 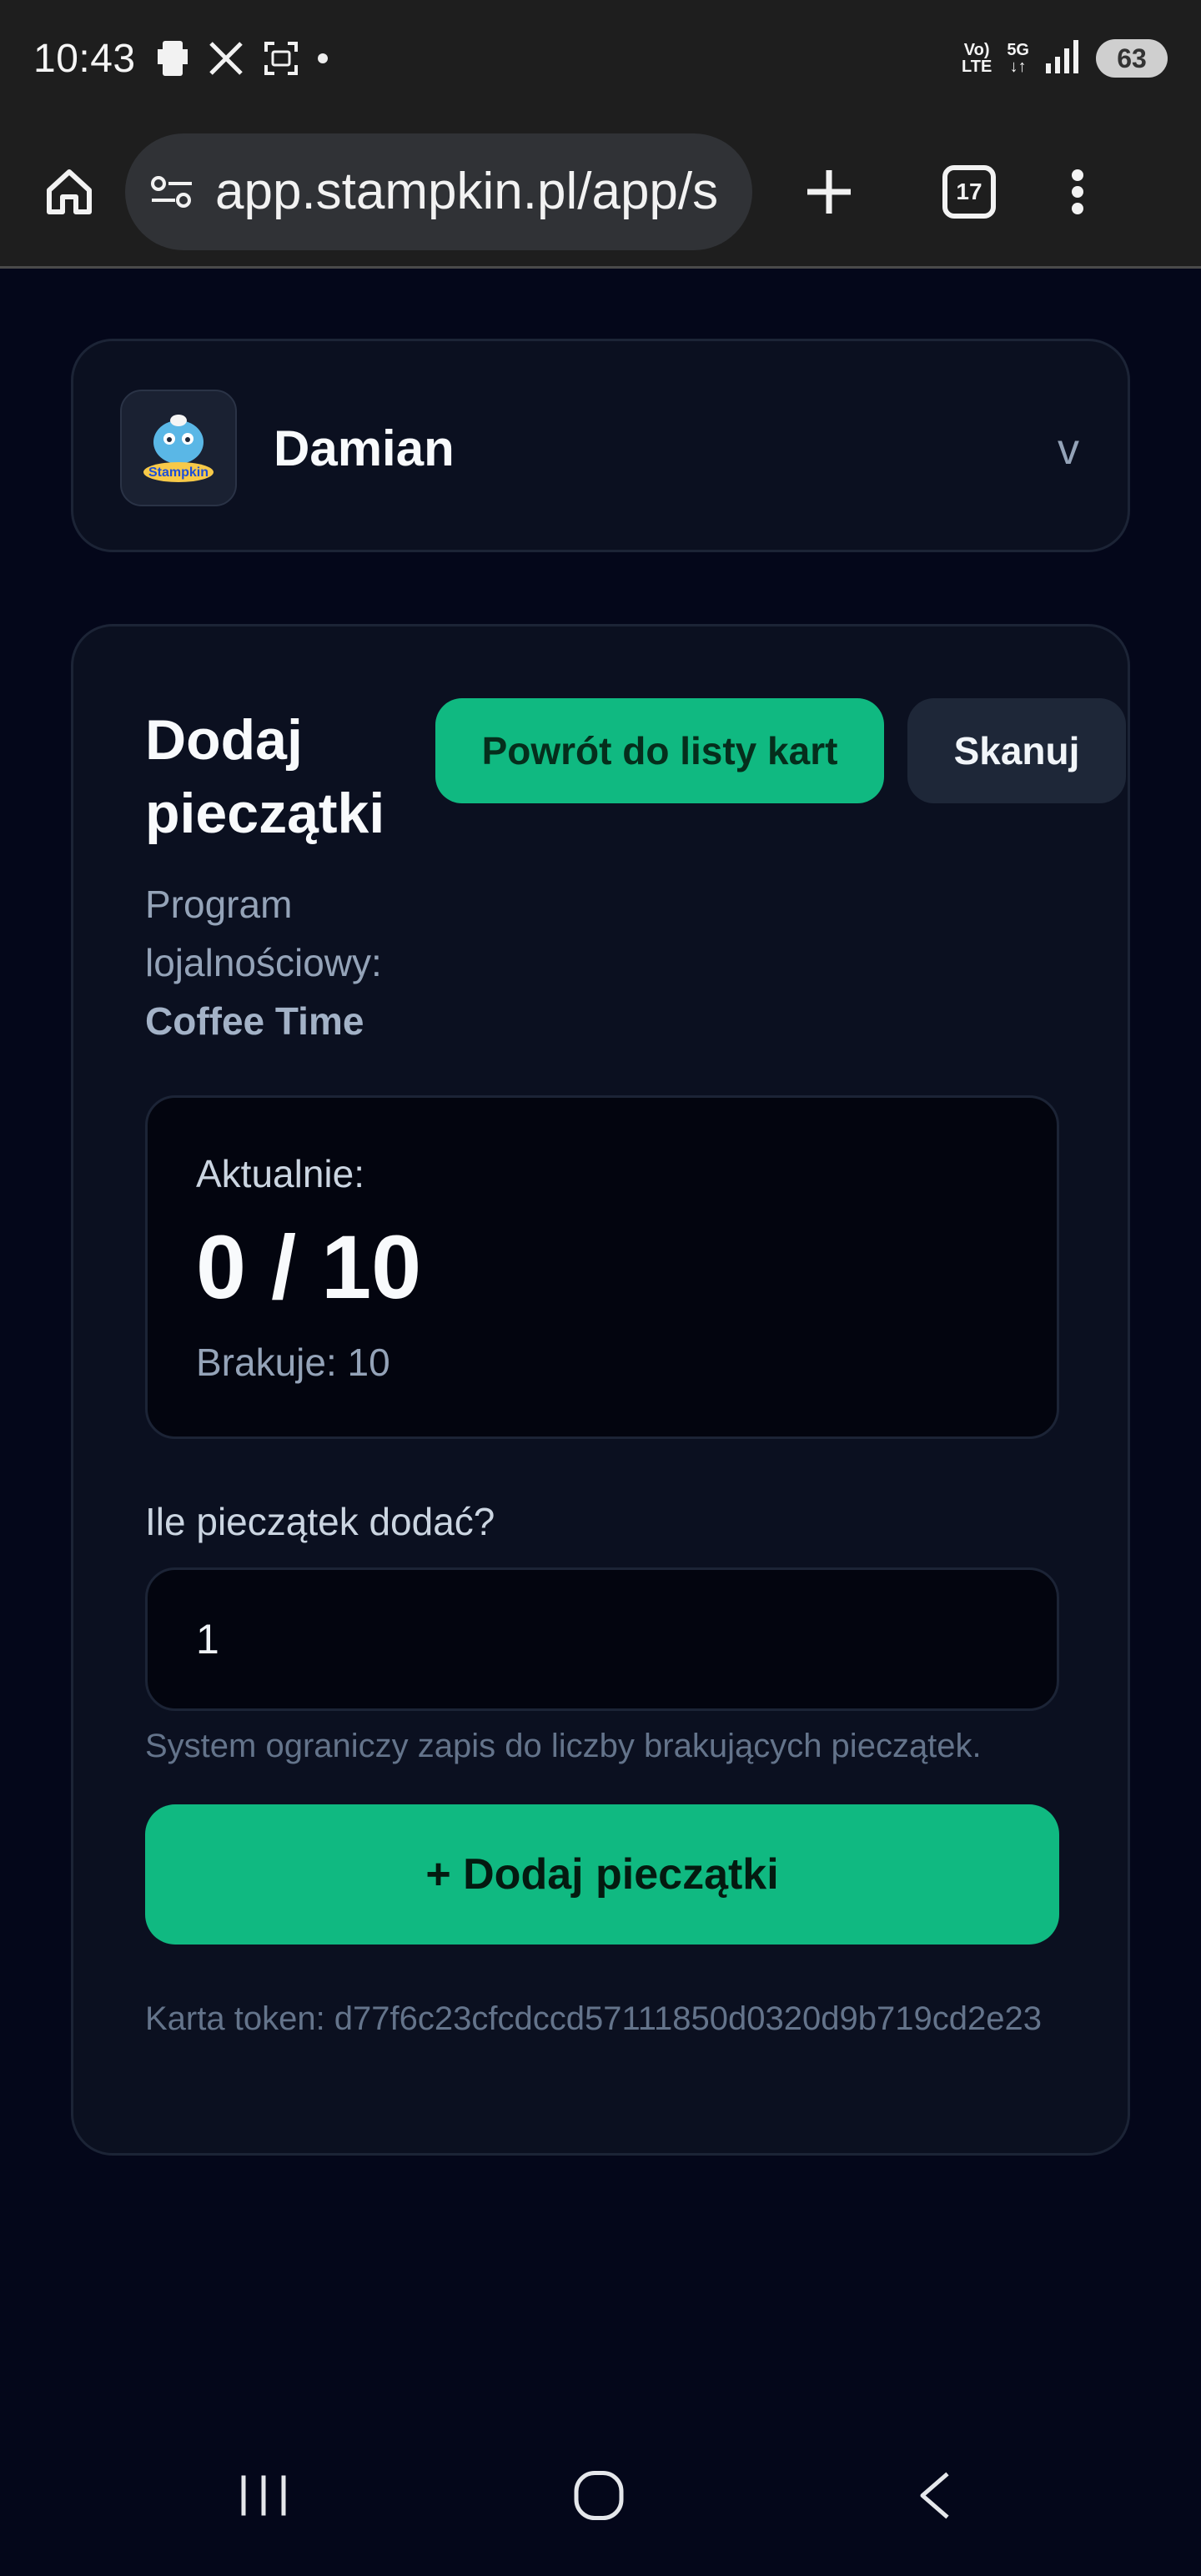 What do you see at coordinates (969, 191) in the screenshot?
I see `tab-switcher-button: 17` at bounding box center [969, 191].